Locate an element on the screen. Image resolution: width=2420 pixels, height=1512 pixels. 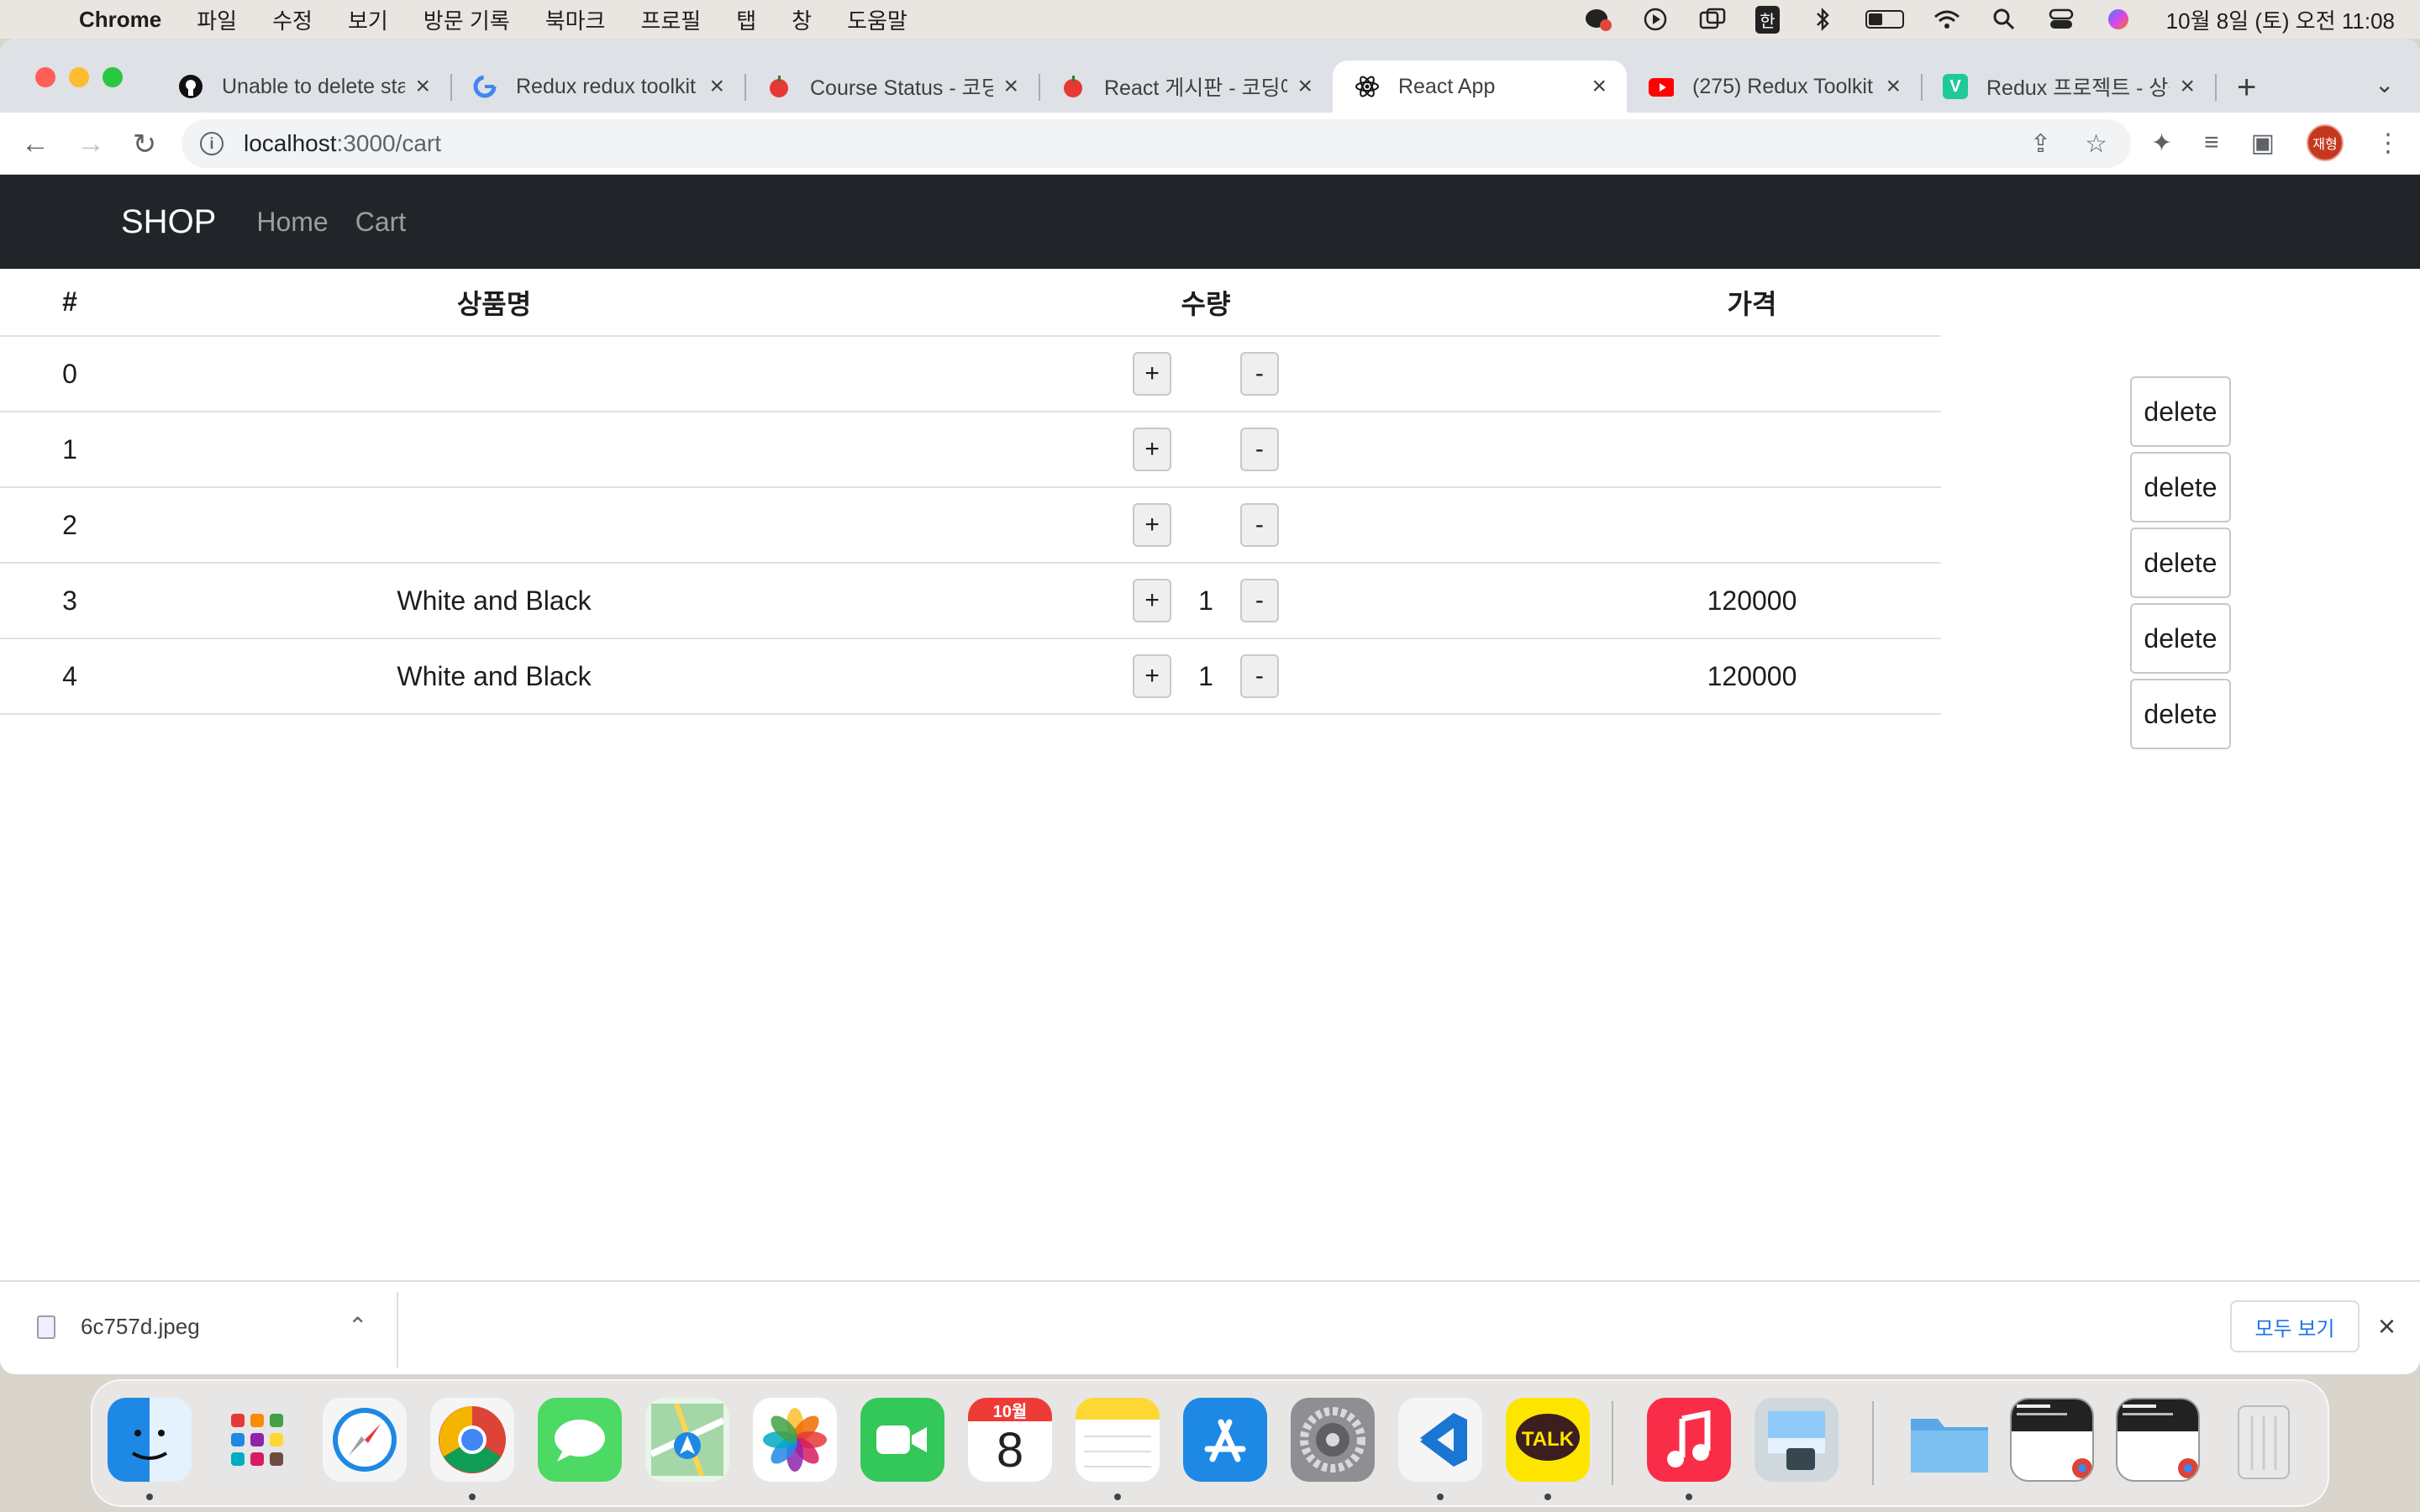
close-window-button is located at coordinates (45, 77).